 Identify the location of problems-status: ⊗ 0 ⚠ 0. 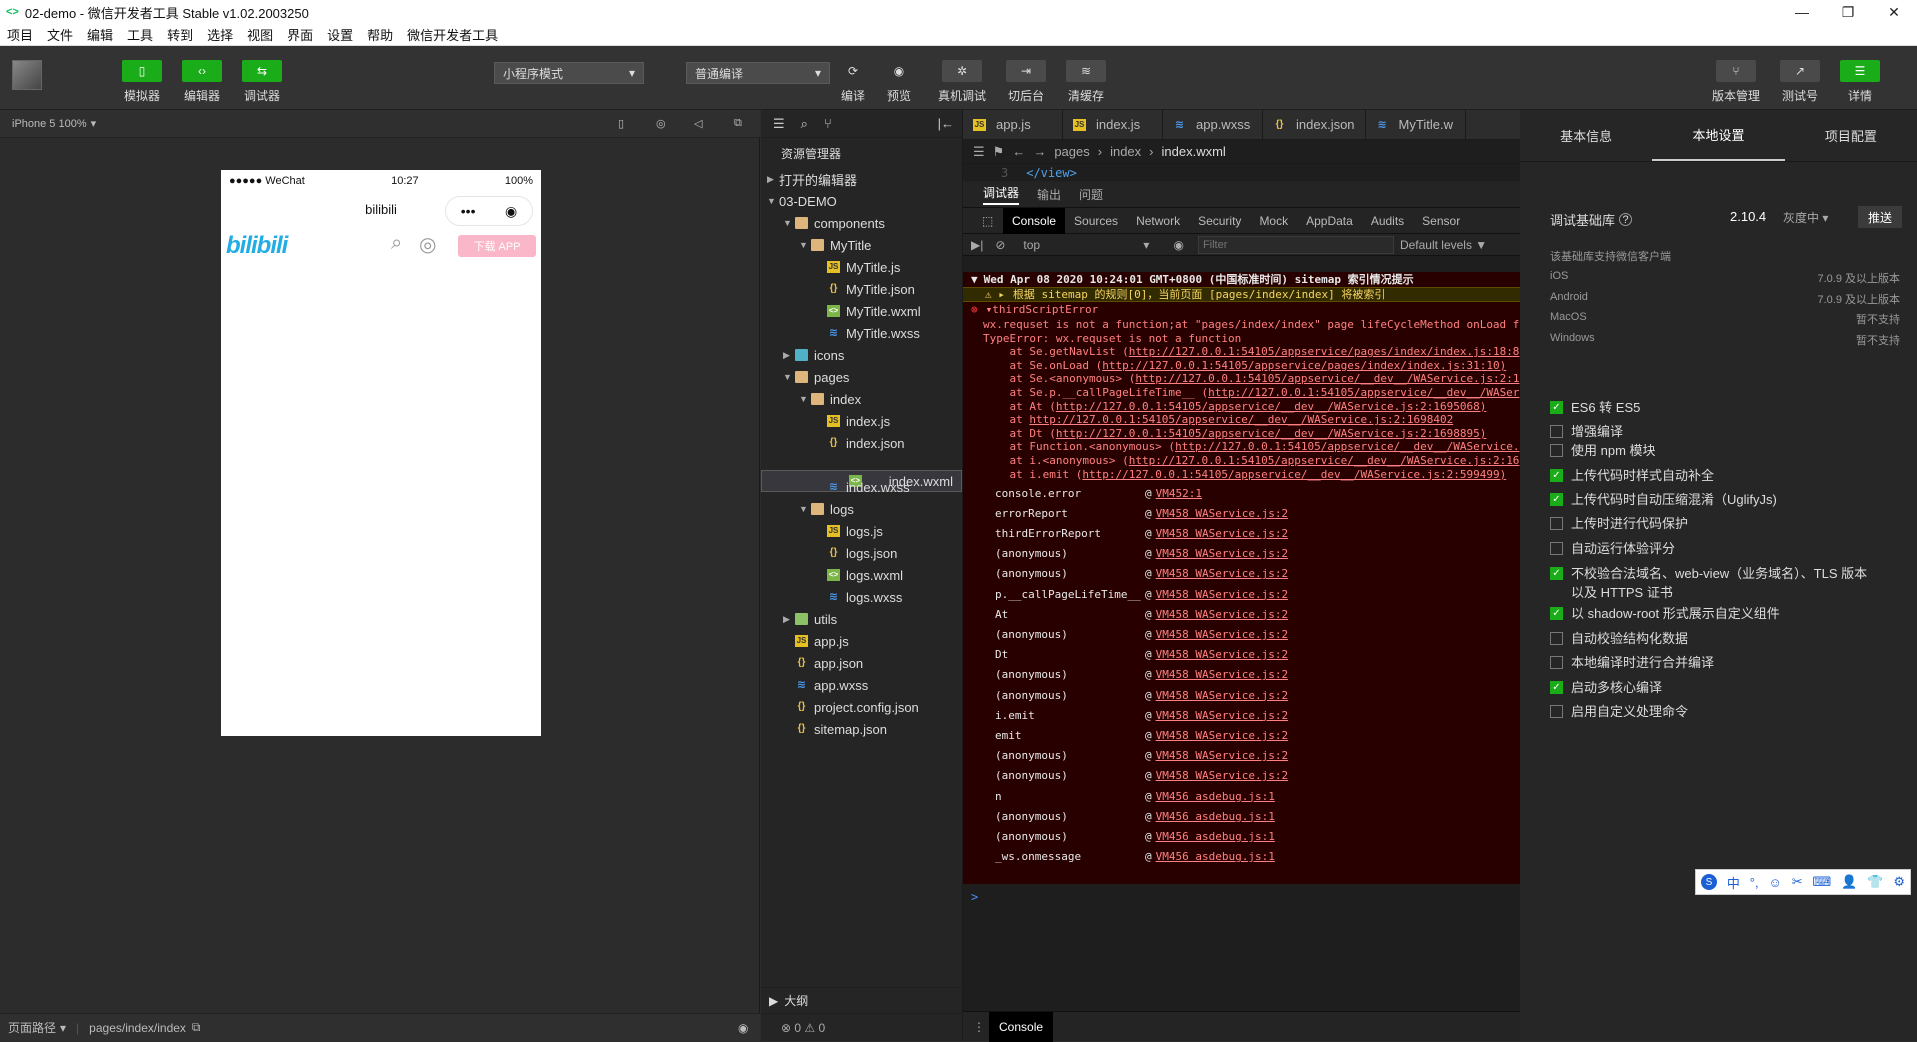
(862, 1027).